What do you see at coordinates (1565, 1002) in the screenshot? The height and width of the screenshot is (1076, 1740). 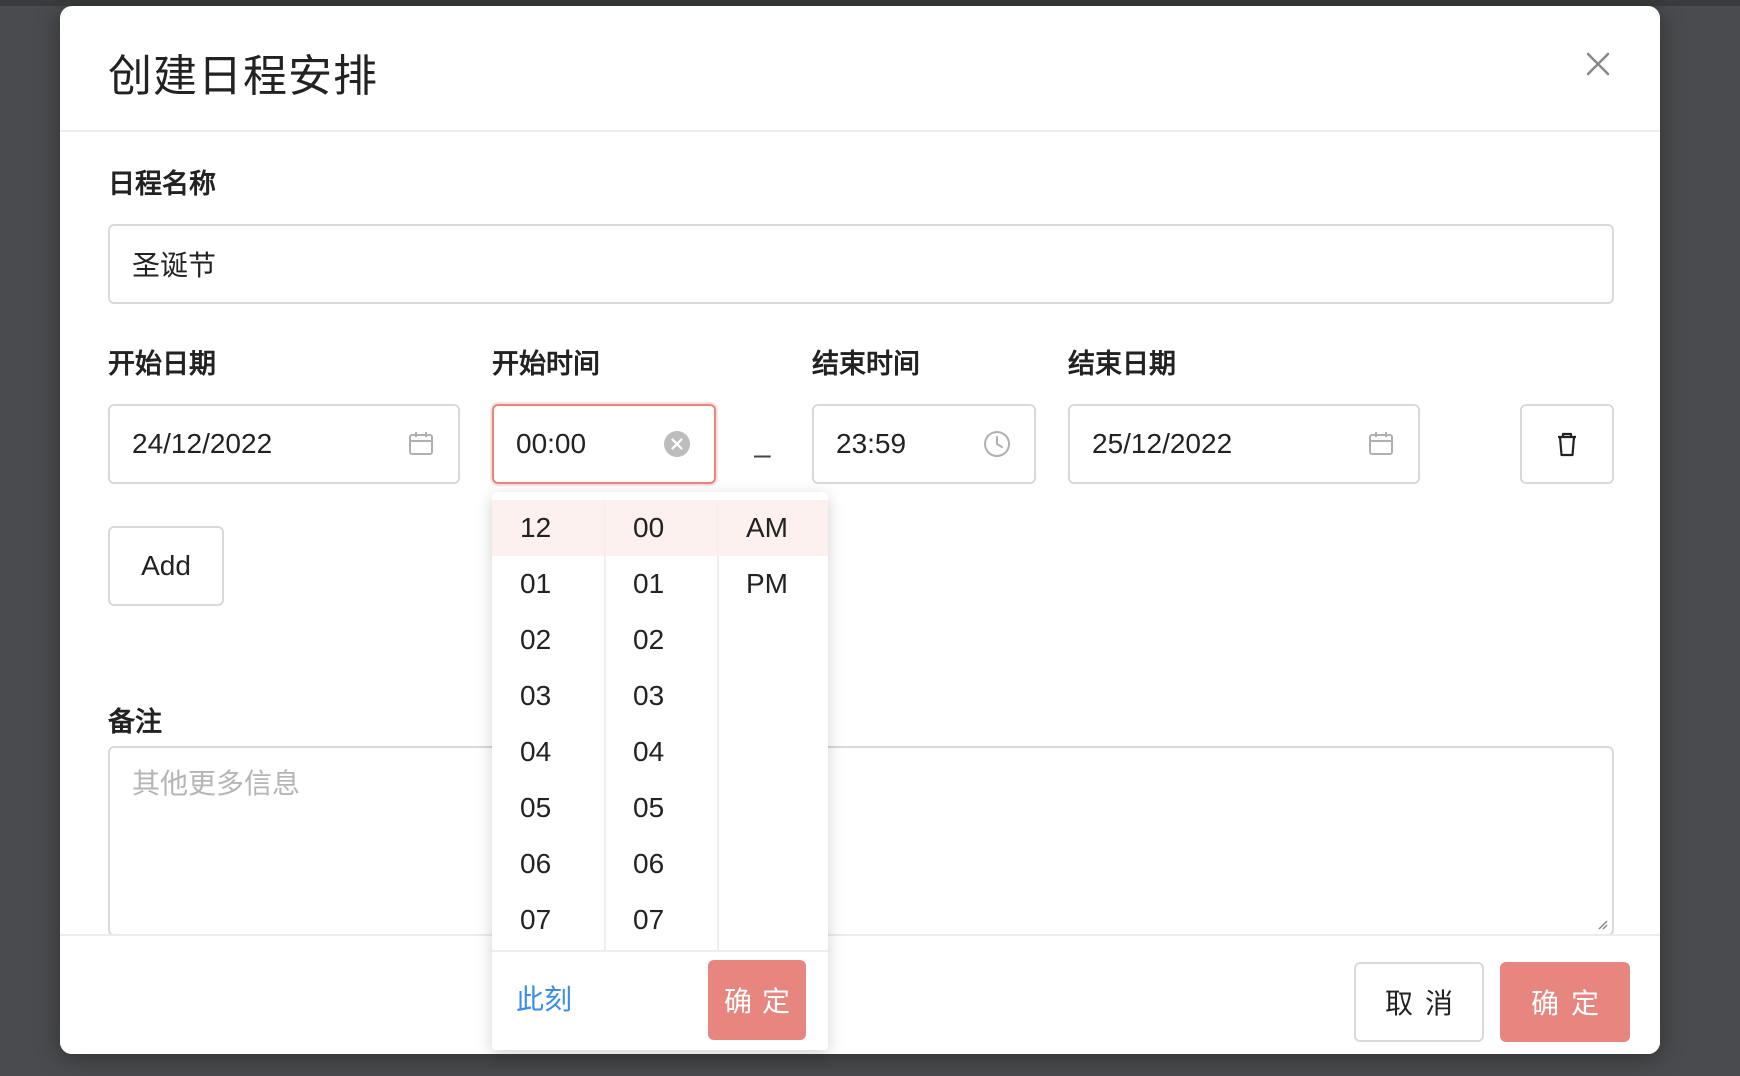 I see `confirm-button: 确定` at bounding box center [1565, 1002].